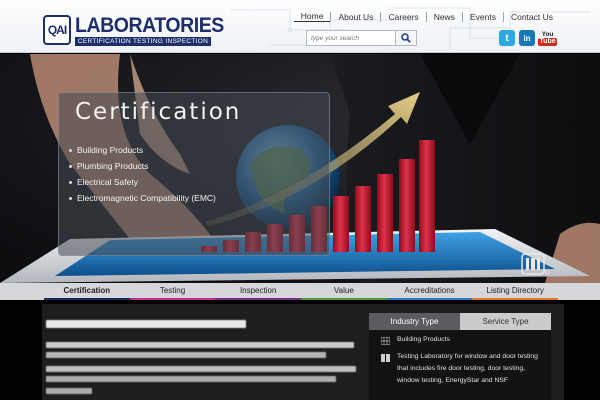  Describe the element at coordinates (423, 339) in the screenshot. I see `industry-item-label: Building Products` at that location.